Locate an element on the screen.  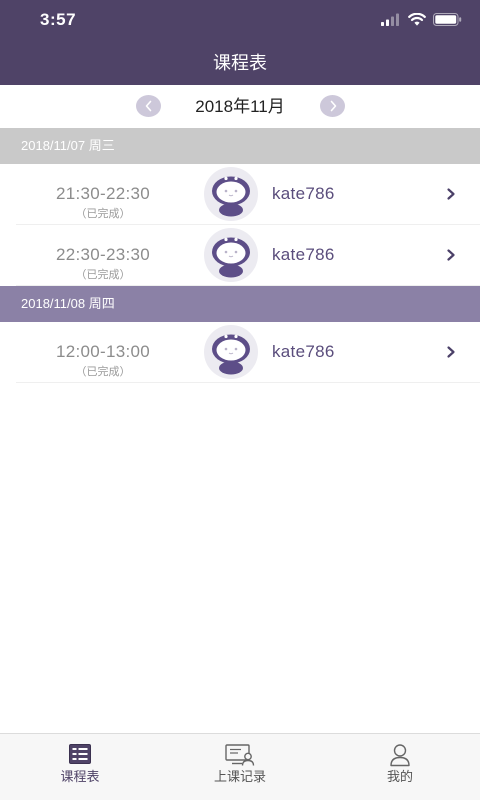
lesson-time: 12:00-13:00 is located at coordinates (103, 351).